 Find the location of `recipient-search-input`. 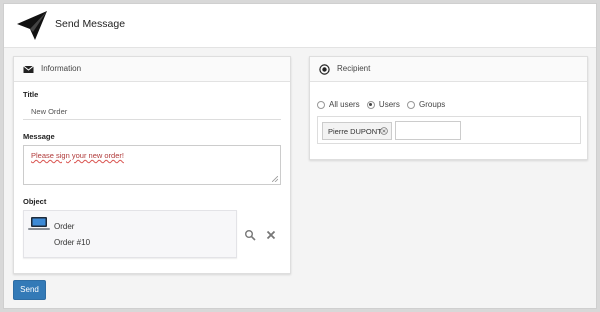

recipient-search-input is located at coordinates (428, 130).